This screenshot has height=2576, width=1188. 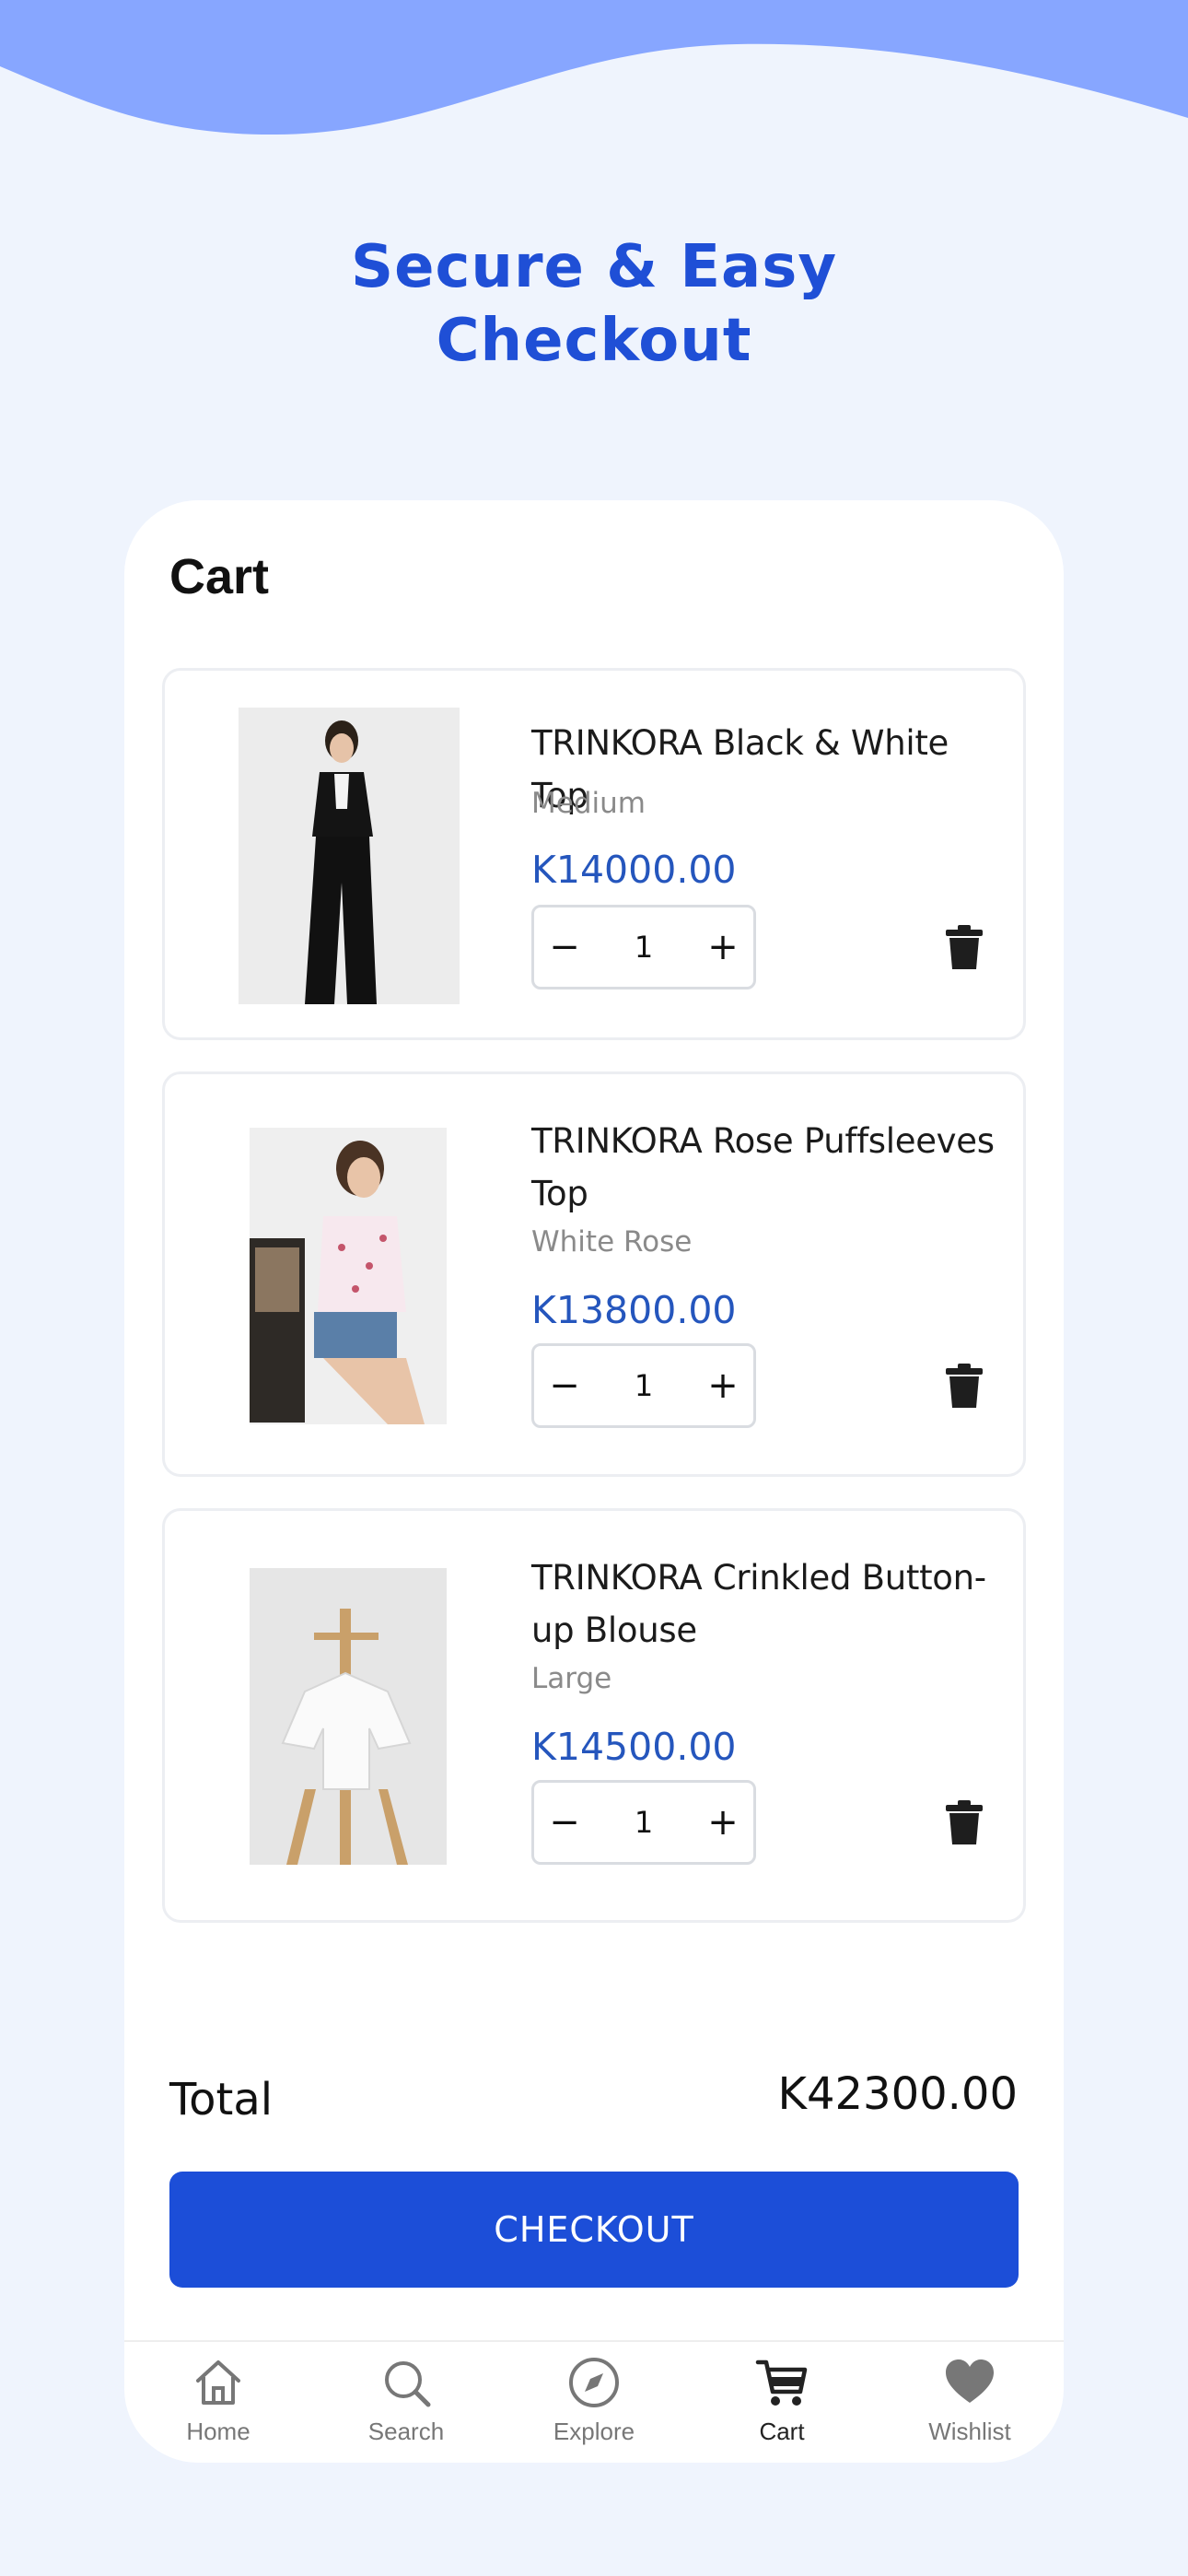 What do you see at coordinates (218, 2382) in the screenshot?
I see `home-icon` at bounding box center [218, 2382].